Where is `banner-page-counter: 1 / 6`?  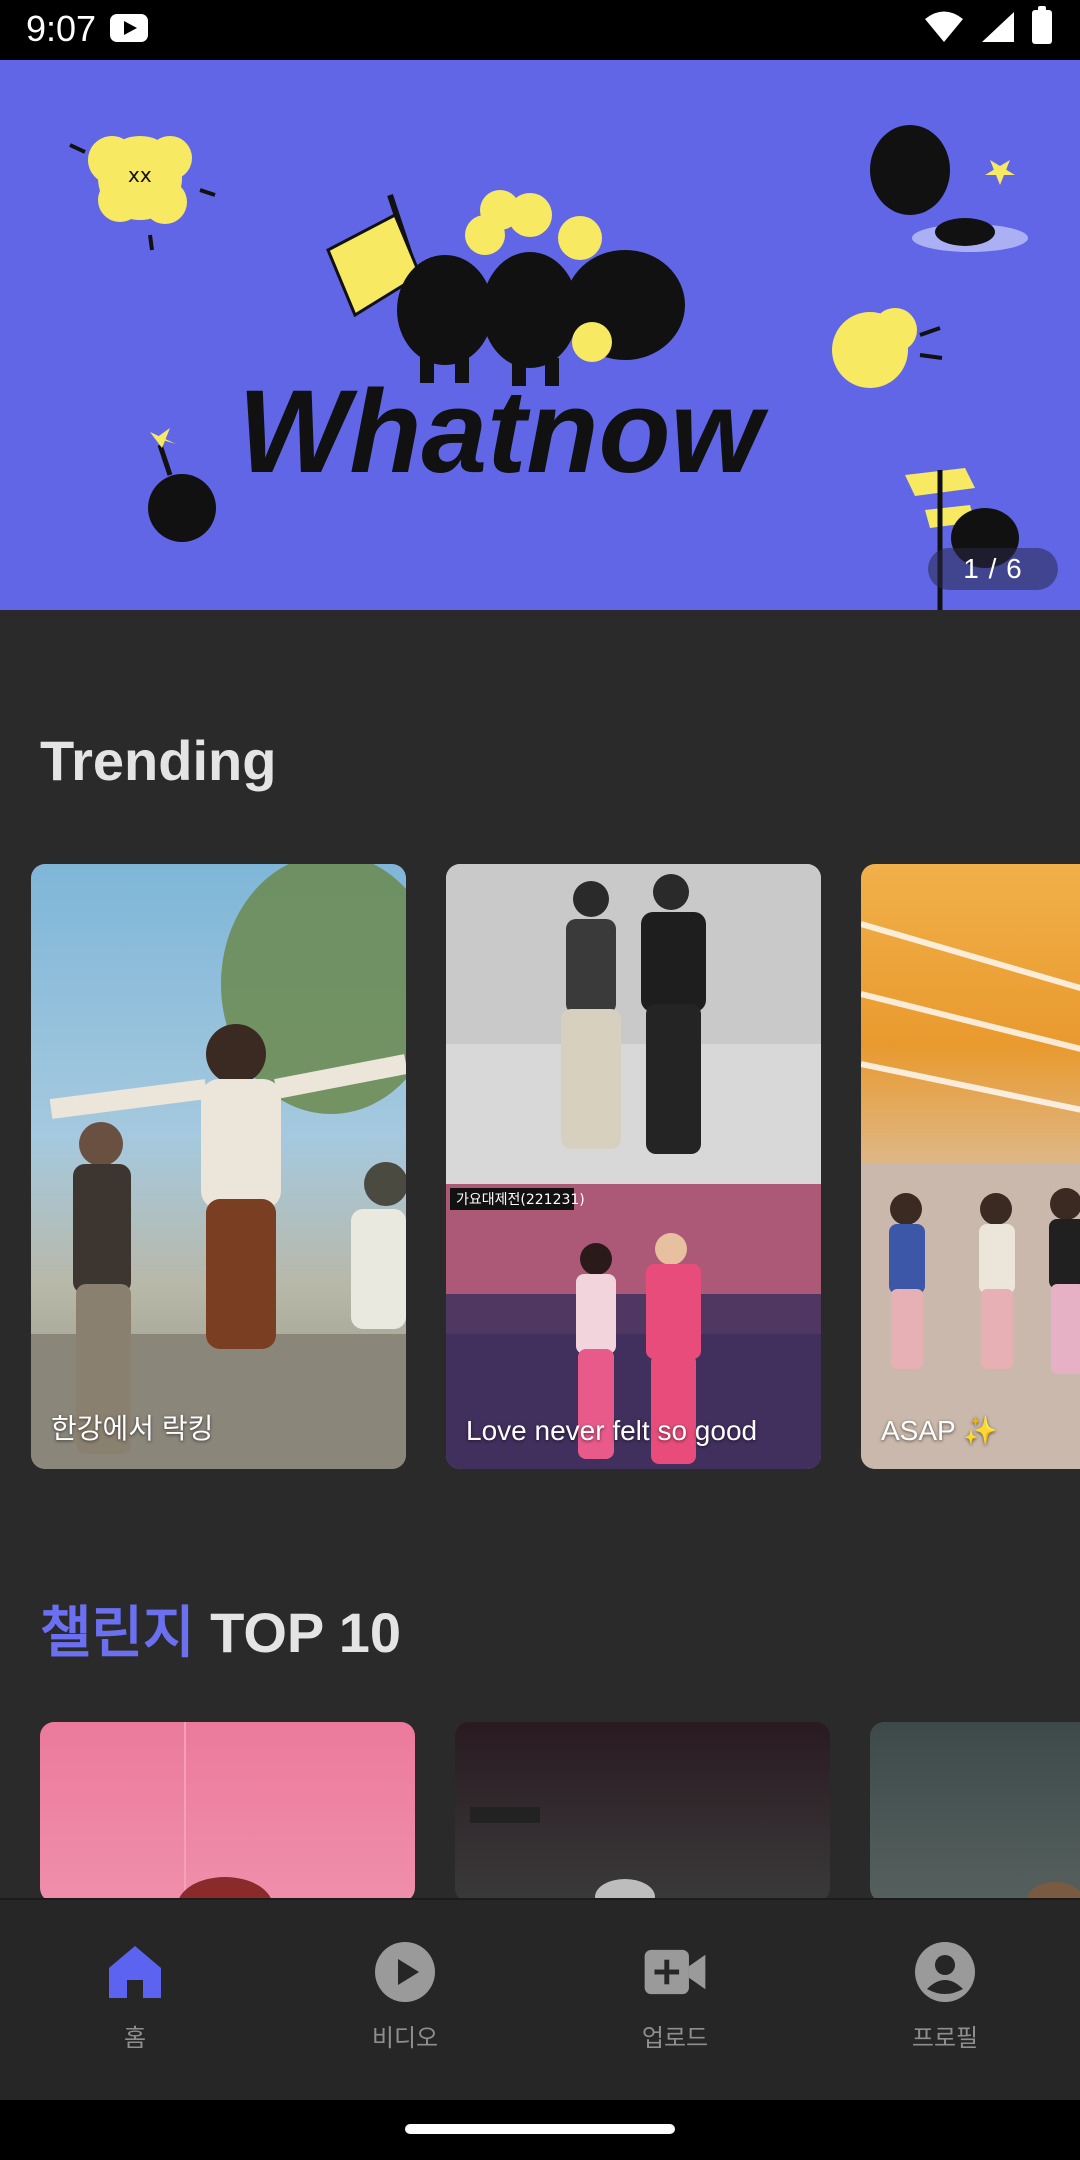
banner-page-counter: 1 / 6 is located at coordinates (993, 569).